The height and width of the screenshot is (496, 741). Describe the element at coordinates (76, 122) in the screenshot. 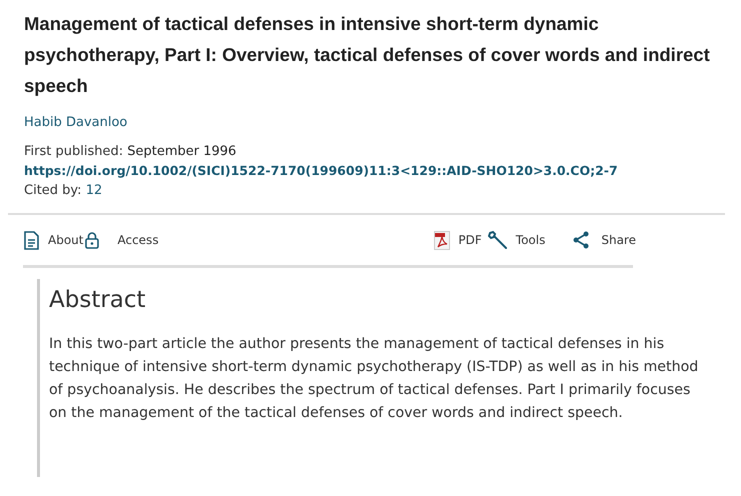

I see `author-link: Habib Davanloo` at that location.